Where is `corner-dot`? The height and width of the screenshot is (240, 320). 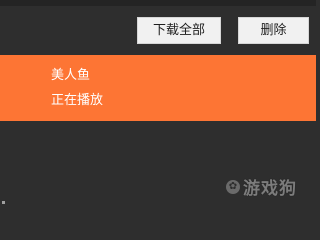
corner-dot is located at coordinates (3, 202).